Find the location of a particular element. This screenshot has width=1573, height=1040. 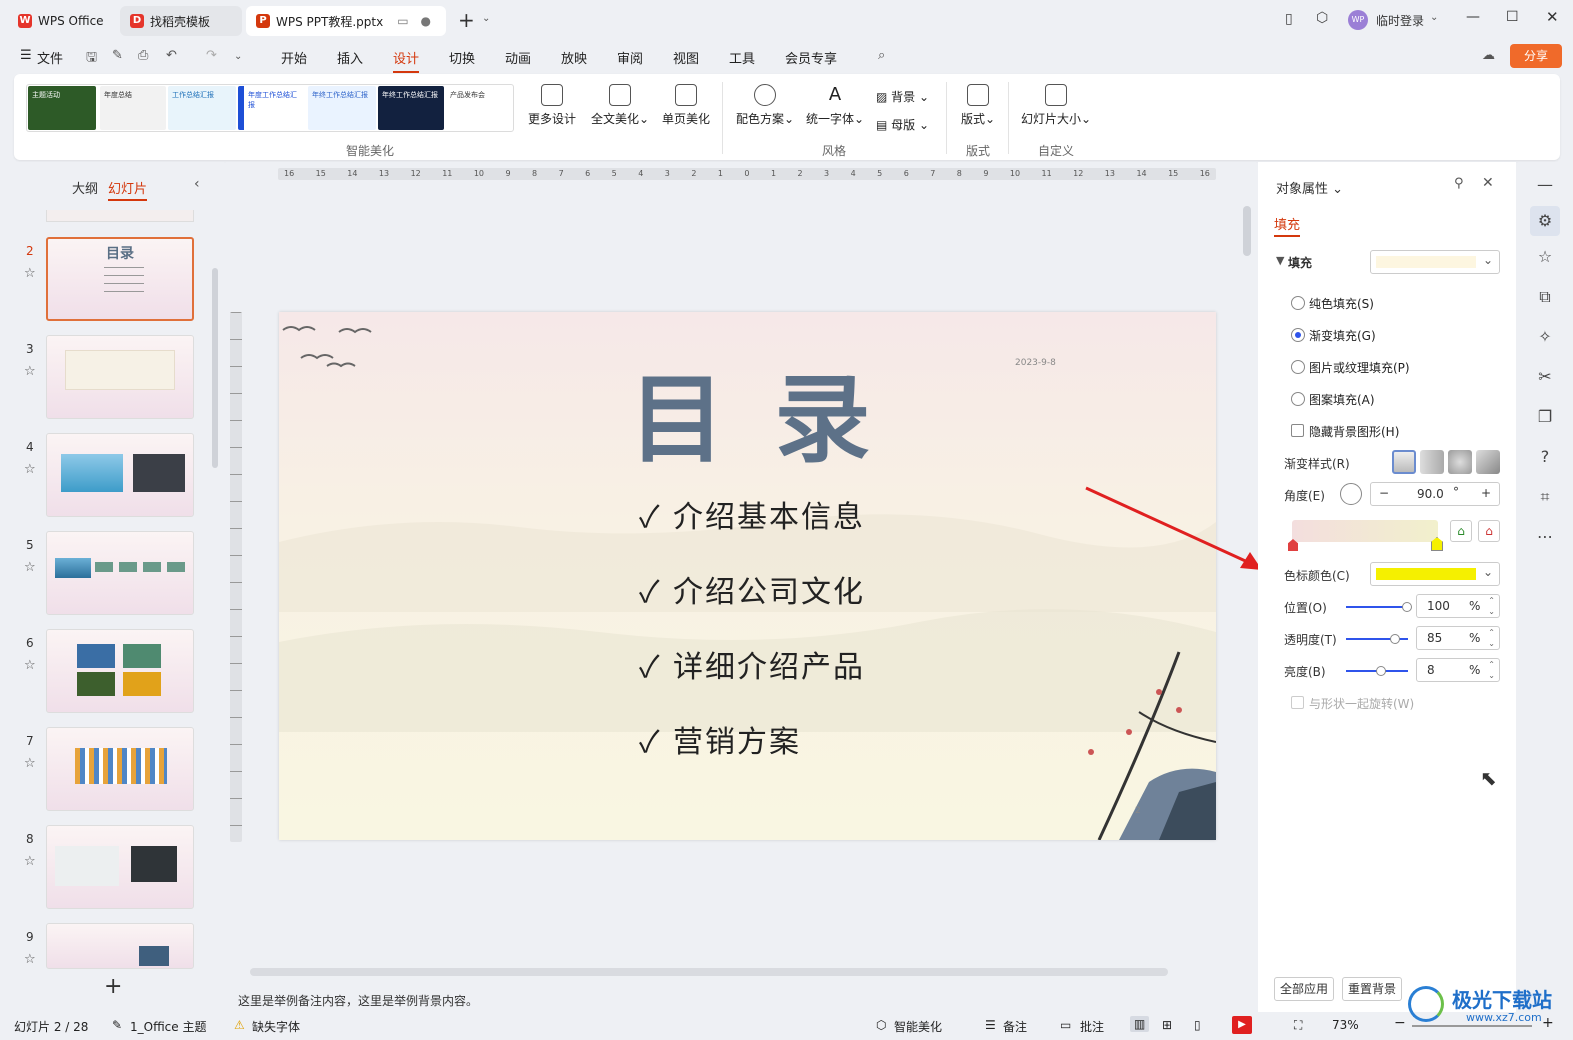

slide-size-button: 幻灯片大小⌄ is located at coordinates (1056, 105).